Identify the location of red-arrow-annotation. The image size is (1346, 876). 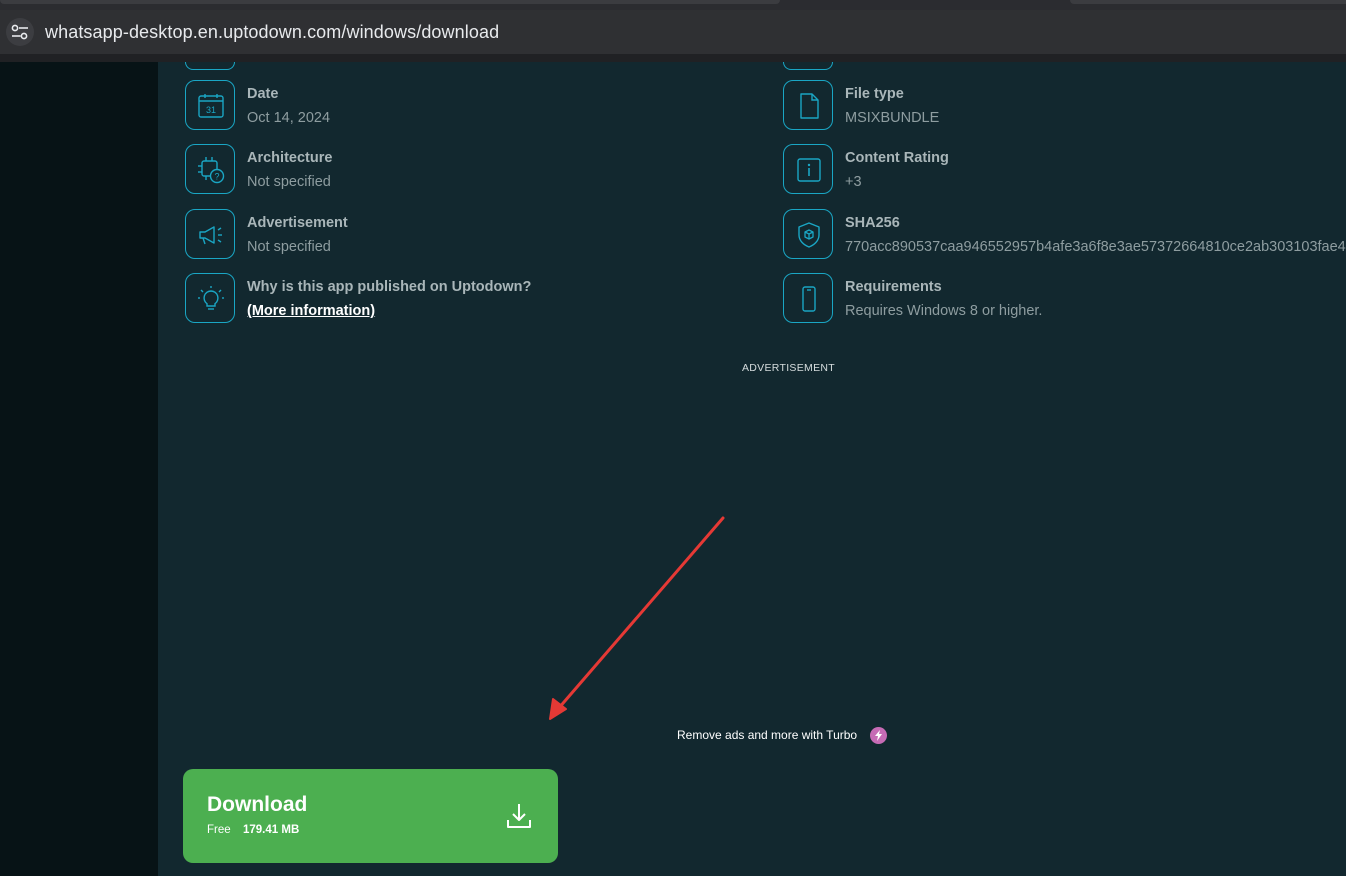
(637, 618).